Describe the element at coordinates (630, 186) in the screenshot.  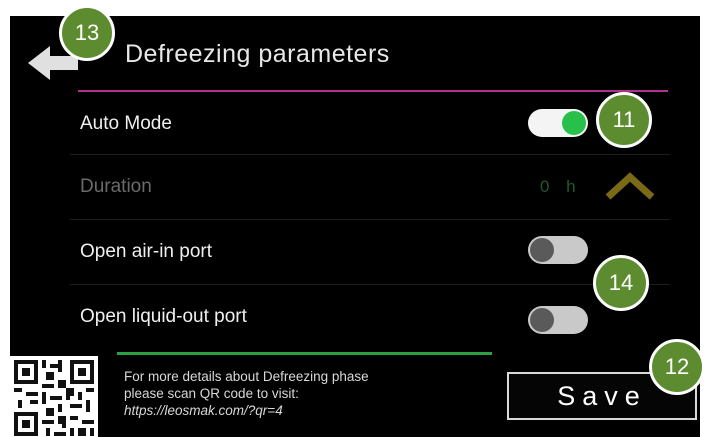
I see `chevron-up-icon` at that location.